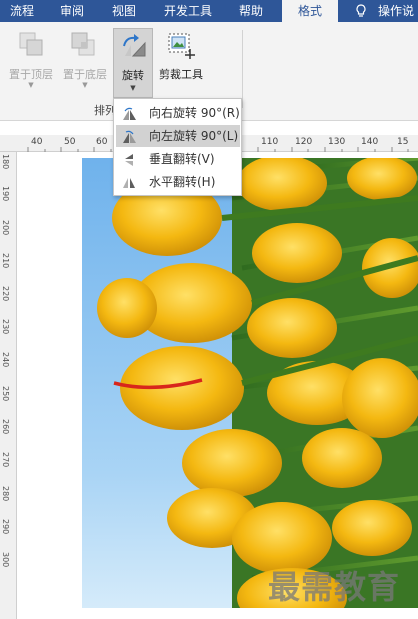 Image resolution: width=418 pixels, height=619 pixels. What do you see at coordinates (251, 11) in the screenshot?
I see `tab-help: 帮助` at bounding box center [251, 11].